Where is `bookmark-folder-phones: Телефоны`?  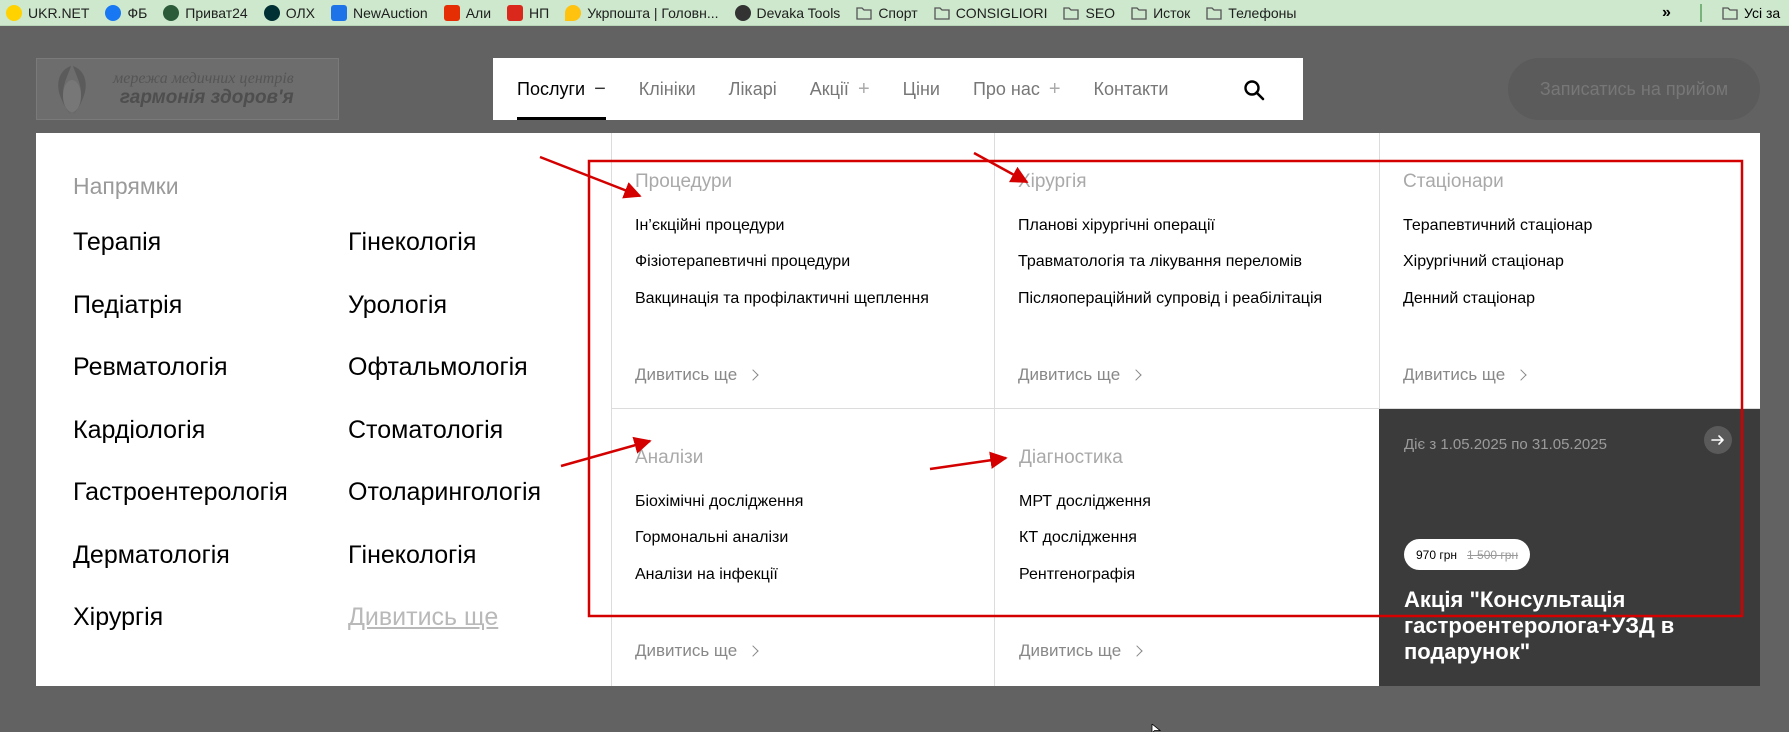
bookmark-folder-phones: Телефоны is located at coordinates (1251, 13).